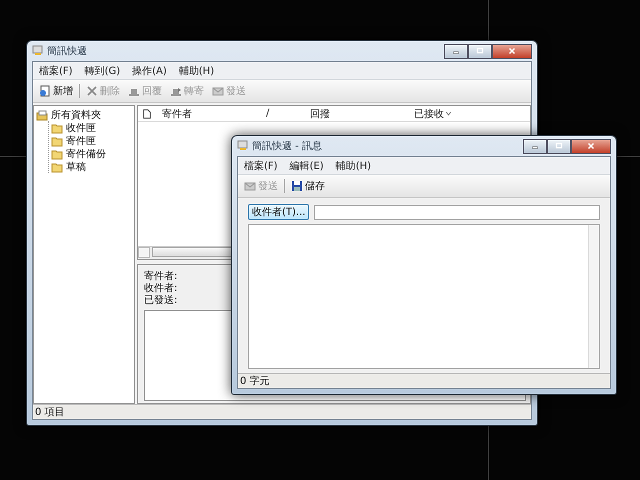 The width and height of the screenshot is (640, 480). I want to click on new-mail-icon, so click(45, 91).